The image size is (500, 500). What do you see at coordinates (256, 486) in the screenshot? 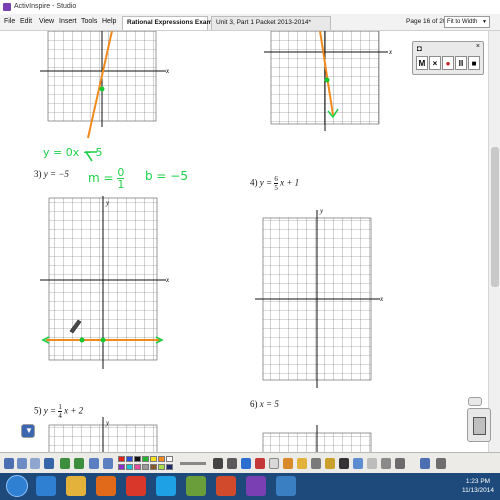
I see `onenote-icon` at bounding box center [256, 486].